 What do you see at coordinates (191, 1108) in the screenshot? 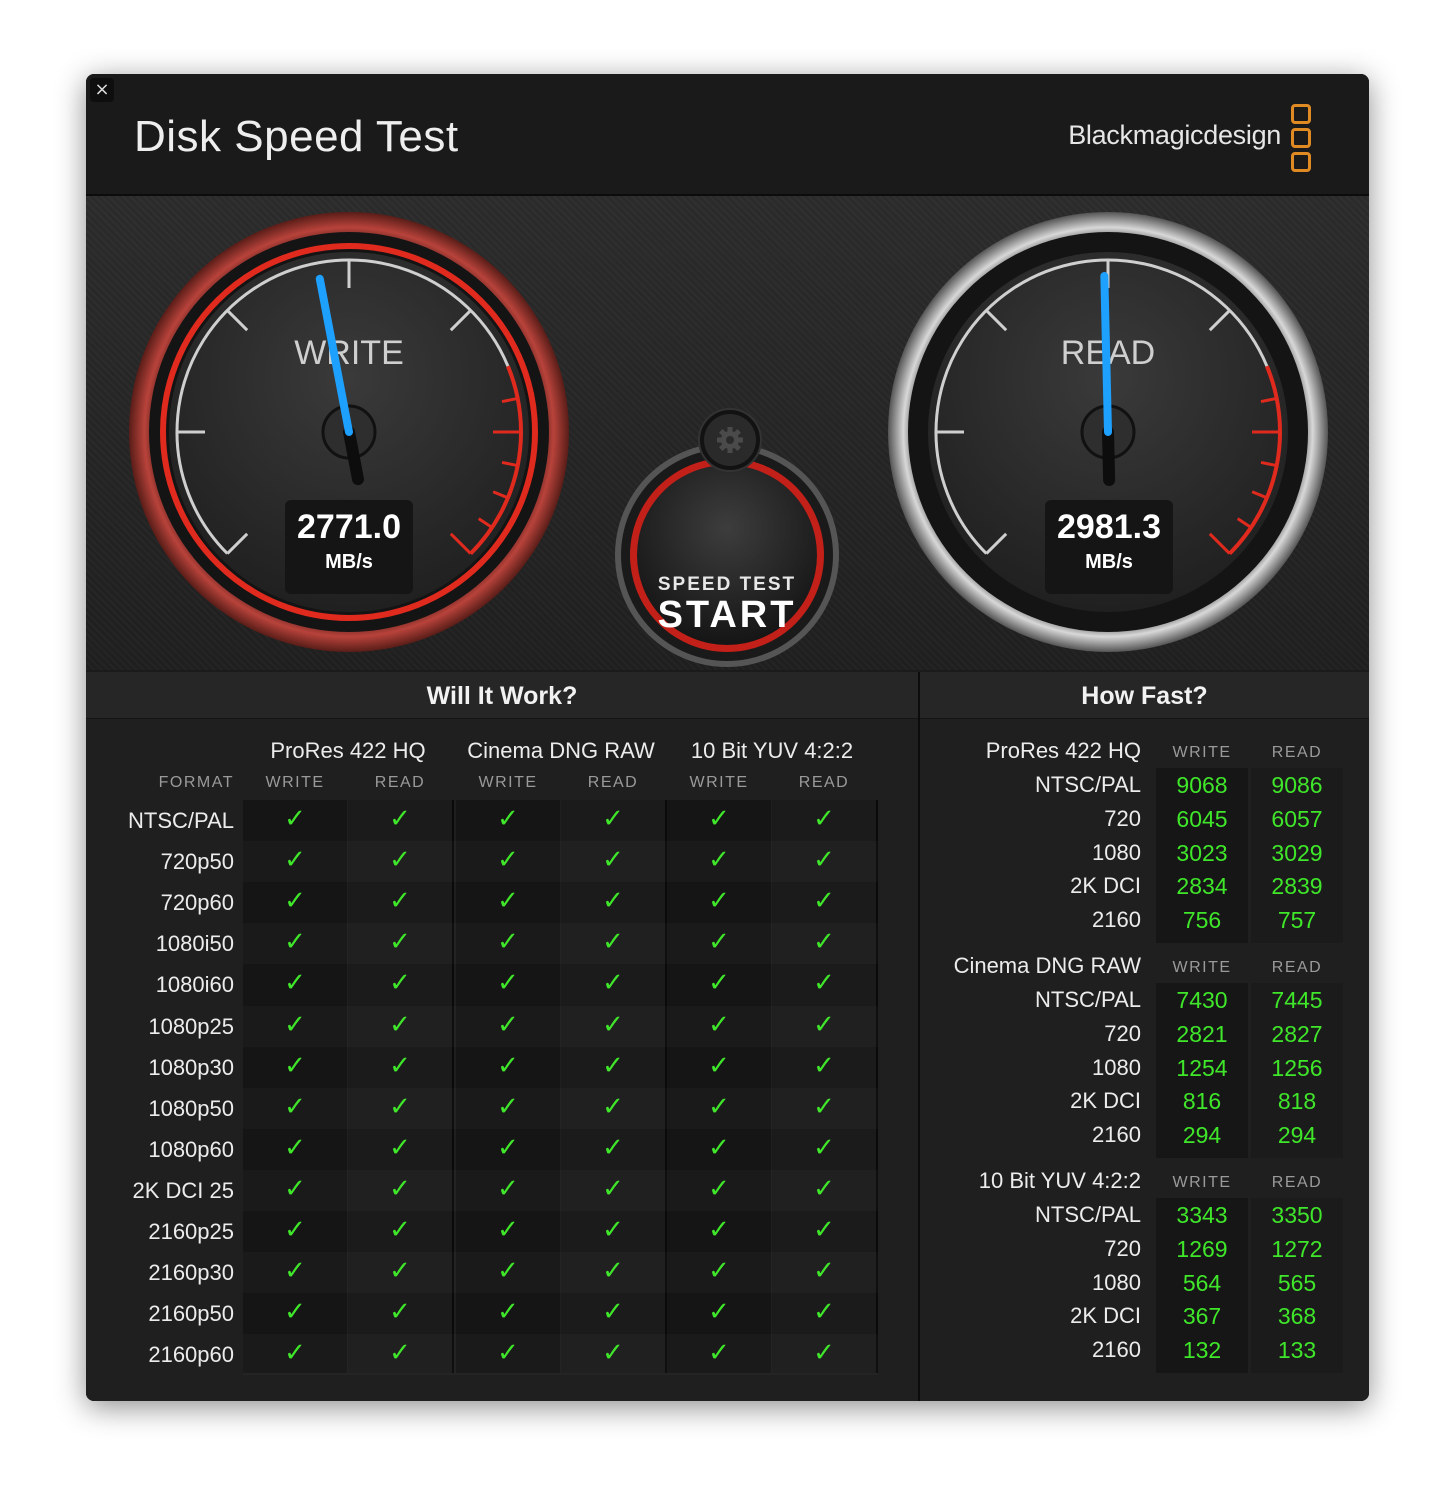
I see `format-row-label: 1080p50` at bounding box center [191, 1108].